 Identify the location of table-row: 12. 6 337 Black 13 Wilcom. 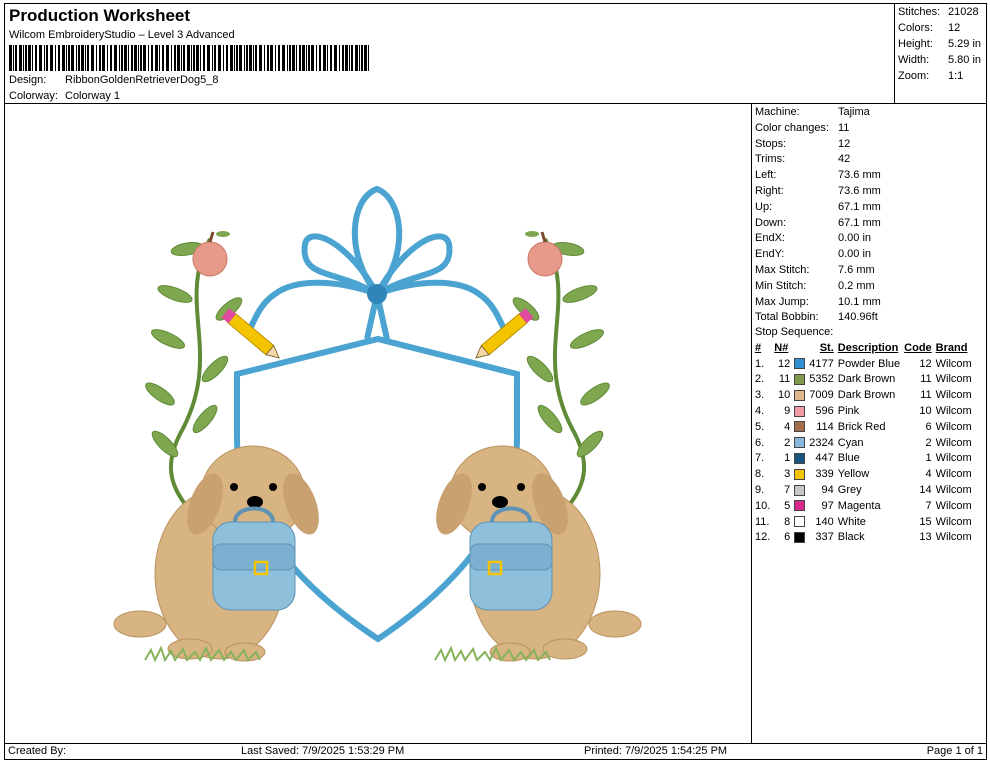
(863, 538).